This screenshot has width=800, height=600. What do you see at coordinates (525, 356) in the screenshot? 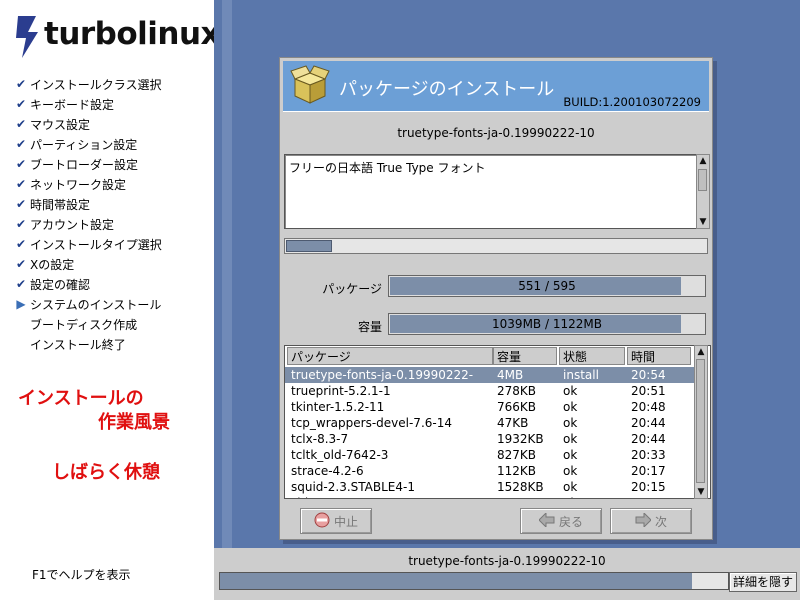
I see `column-header-size: 容量` at bounding box center [525, 356].